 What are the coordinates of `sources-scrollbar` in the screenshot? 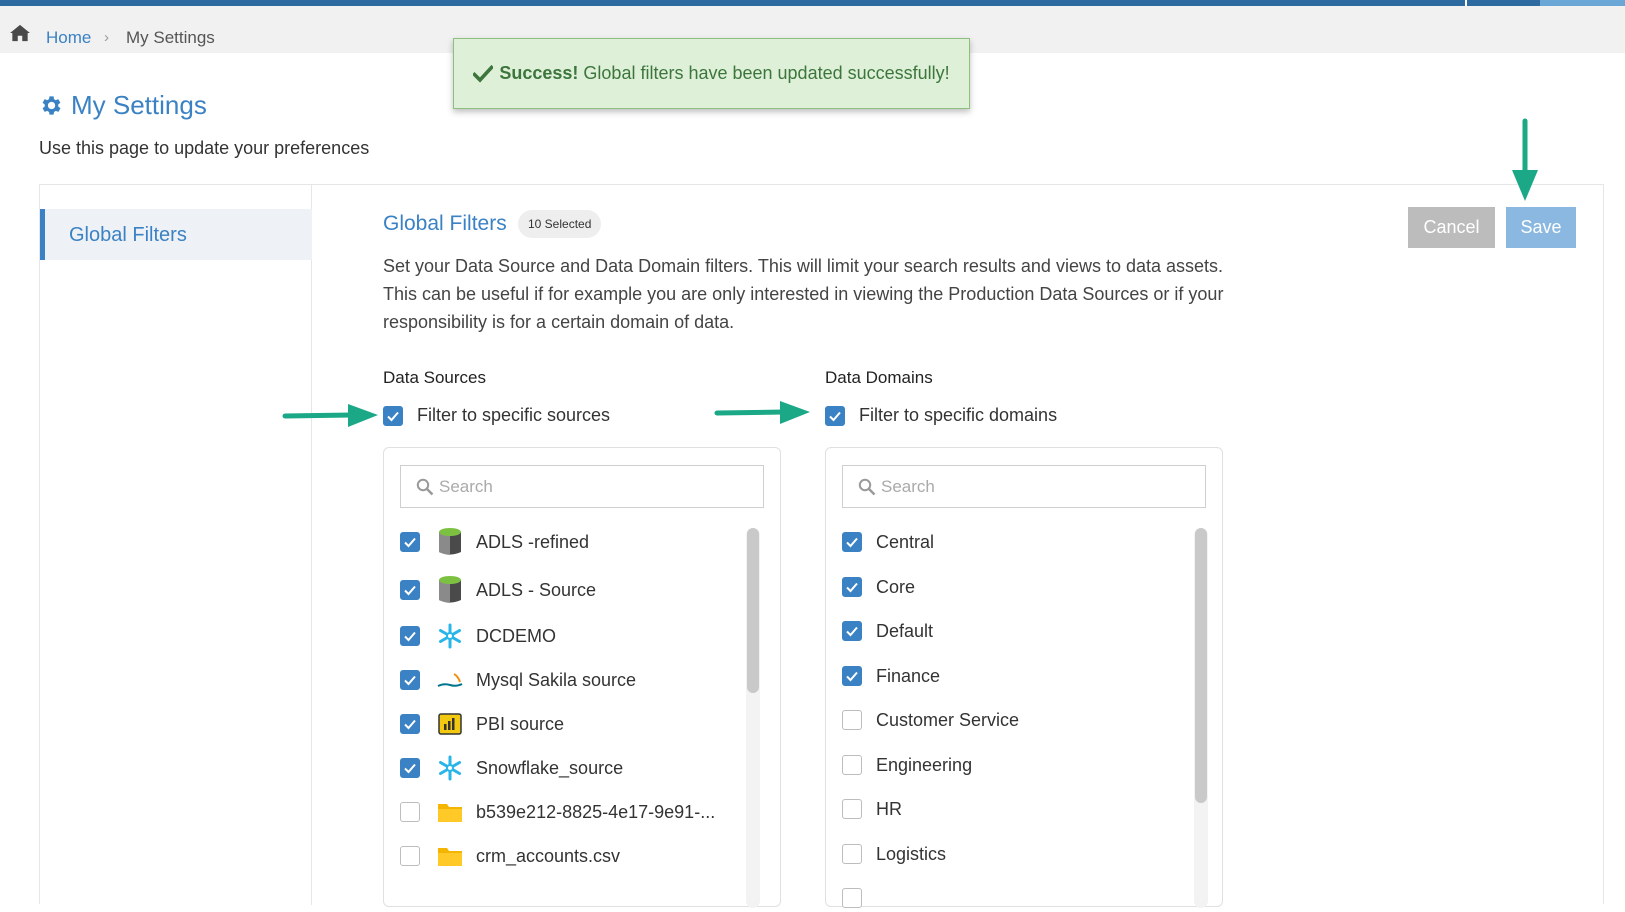 It's located at (753, 718).